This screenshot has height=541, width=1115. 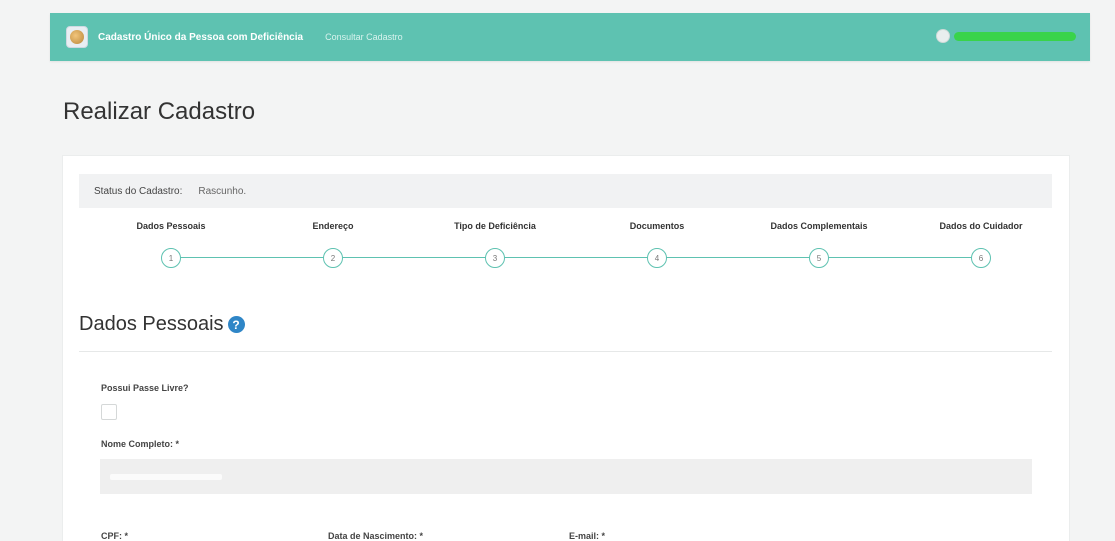 I want to click on step-label: Tipo de Deficiência, so click(x=495, y=226).